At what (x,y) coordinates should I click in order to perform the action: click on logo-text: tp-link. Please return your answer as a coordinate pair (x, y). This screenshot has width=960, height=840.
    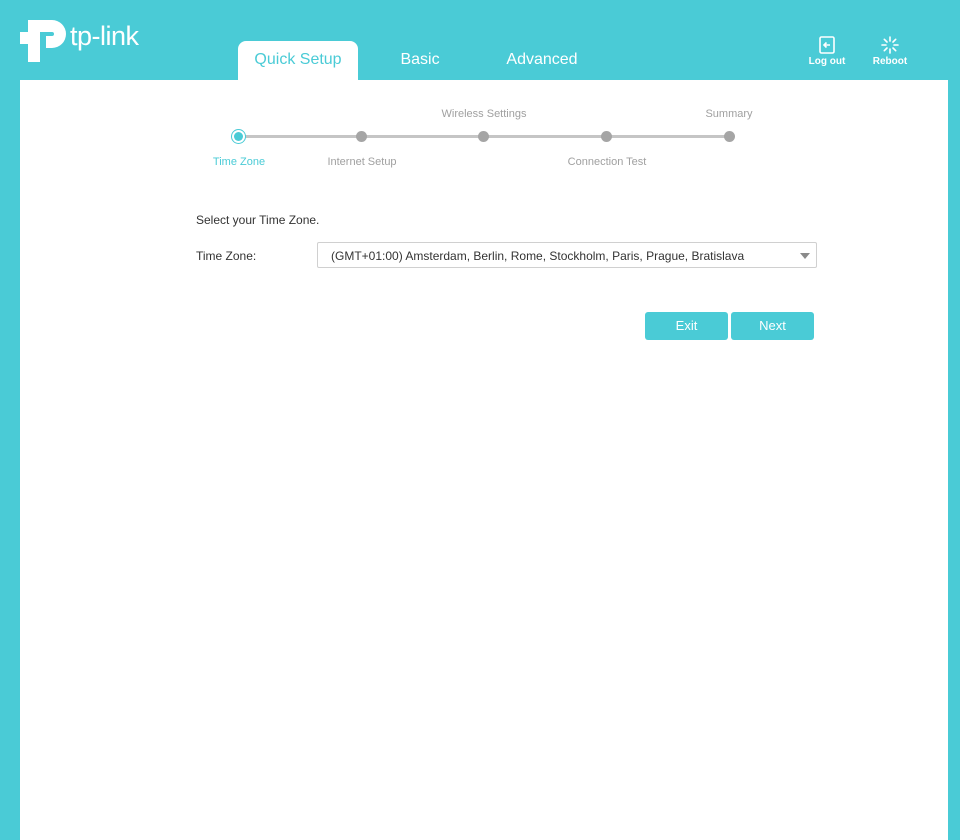
    Looking at the image, I should click on (104, 35).